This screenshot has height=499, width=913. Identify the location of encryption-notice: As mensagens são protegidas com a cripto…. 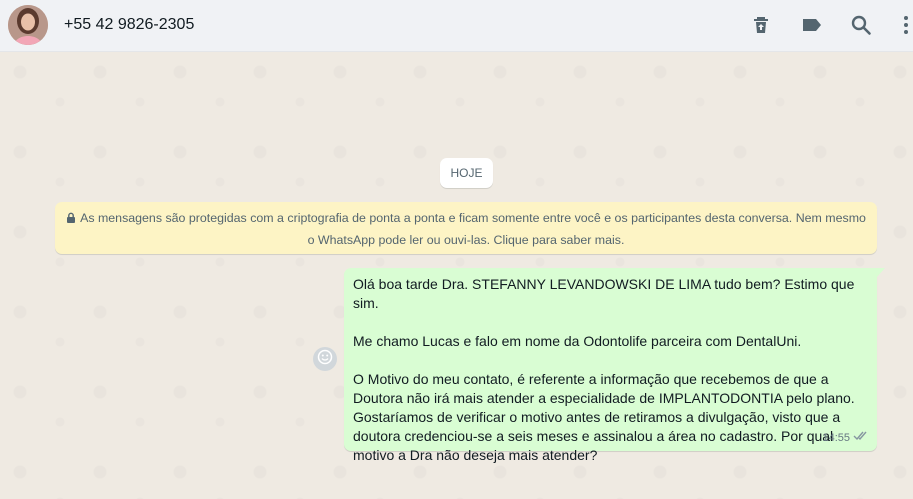
(466, 228).